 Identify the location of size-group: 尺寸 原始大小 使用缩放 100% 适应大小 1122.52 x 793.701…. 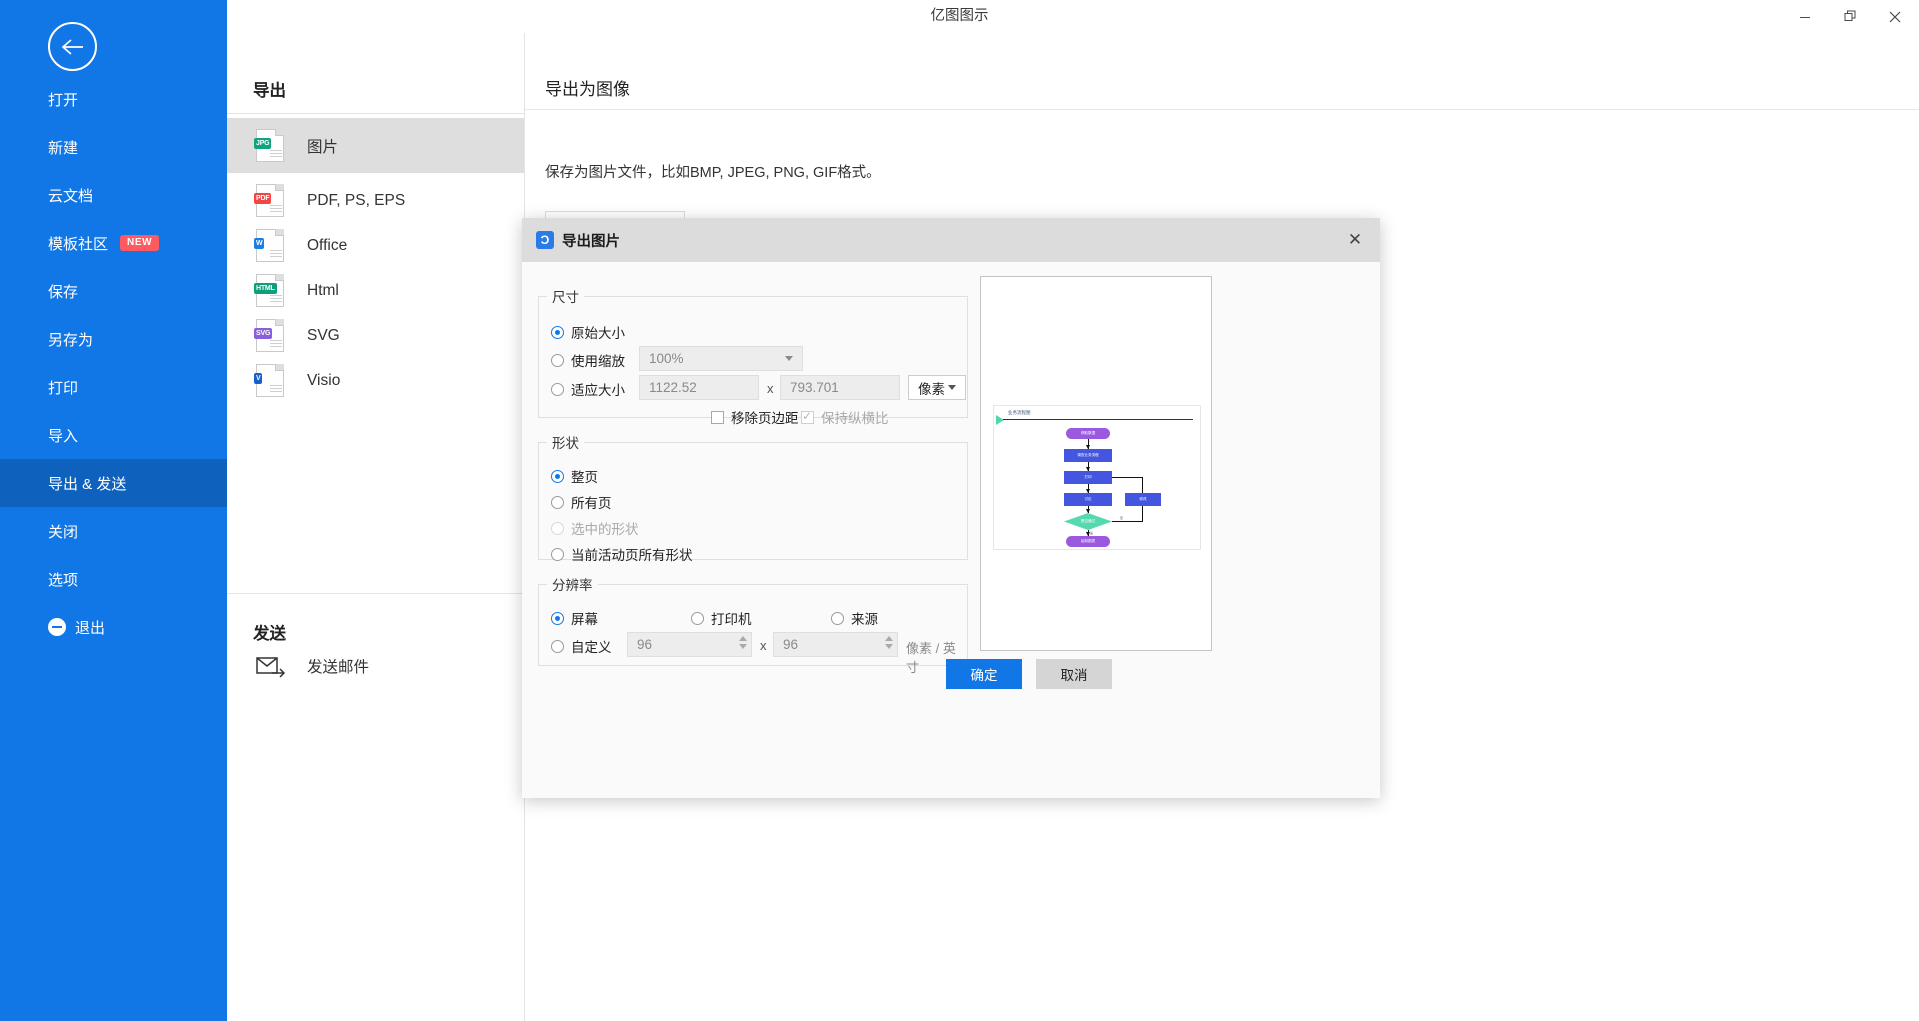
(753, 356).